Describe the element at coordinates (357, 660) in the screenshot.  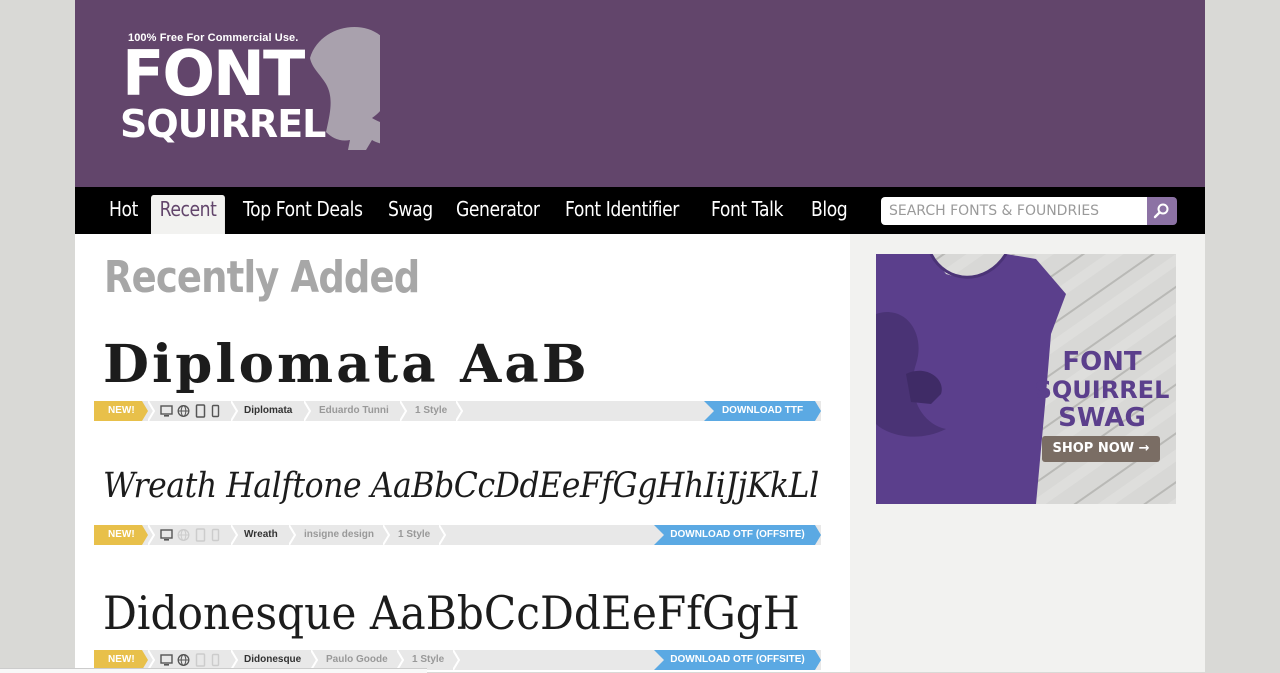
I see `foundry-link: Paulo Goode` at that location.